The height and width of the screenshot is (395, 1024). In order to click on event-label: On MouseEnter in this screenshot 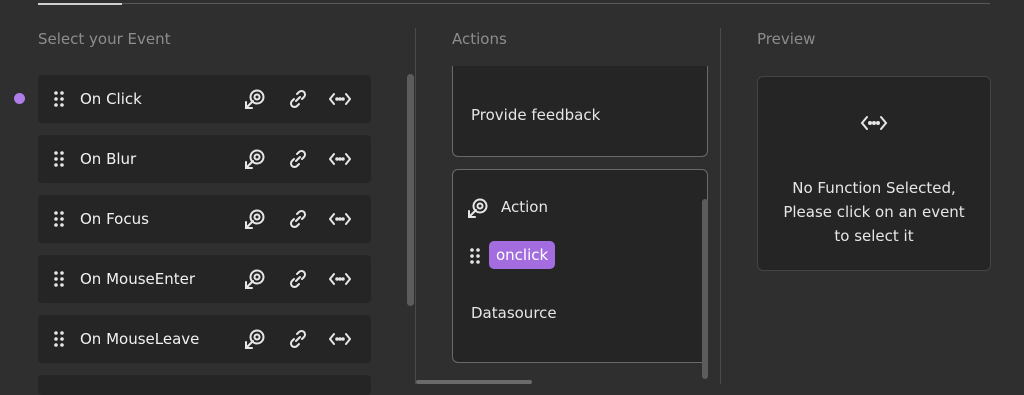, I will do `click(138, 279)`.